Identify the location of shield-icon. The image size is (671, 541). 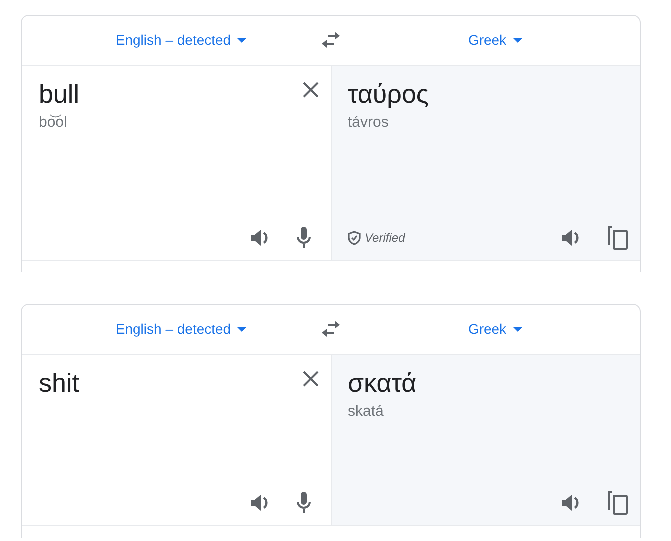
(354, 237).